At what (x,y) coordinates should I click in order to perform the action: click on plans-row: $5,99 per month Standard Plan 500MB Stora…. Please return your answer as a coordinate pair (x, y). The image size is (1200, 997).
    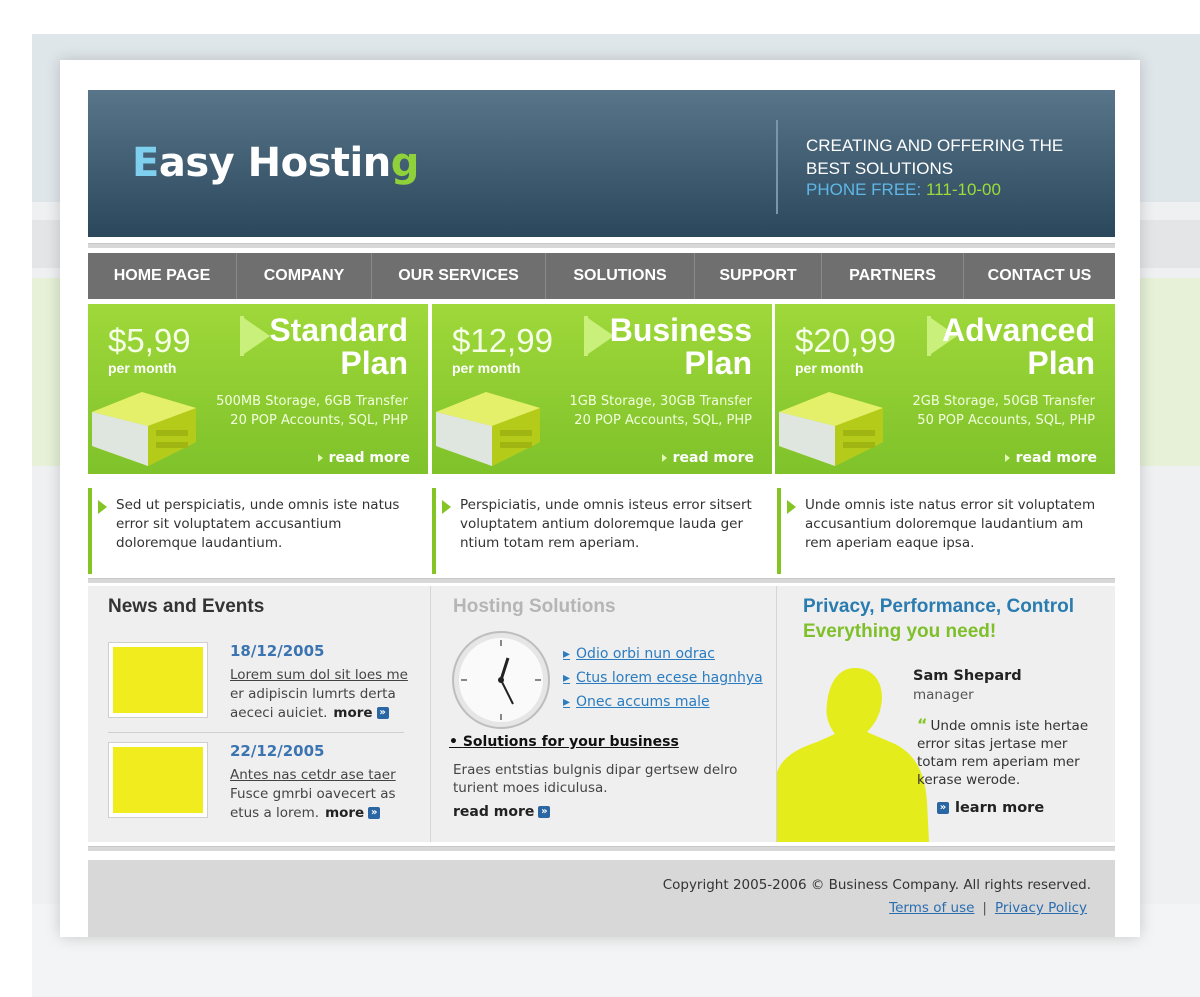
    Looking at the image, I should click on (601, 389).